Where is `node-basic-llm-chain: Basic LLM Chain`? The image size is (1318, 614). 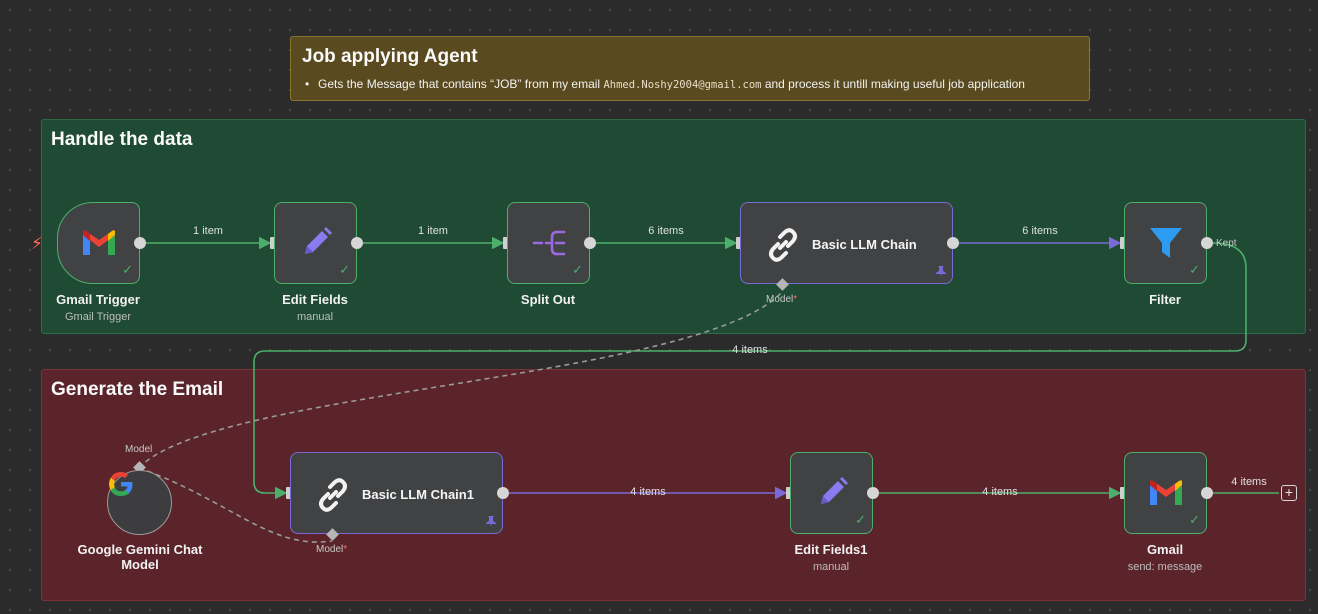
node-basic-llm-chain: Basic LLM Chain is located at coordinates (846, 243).